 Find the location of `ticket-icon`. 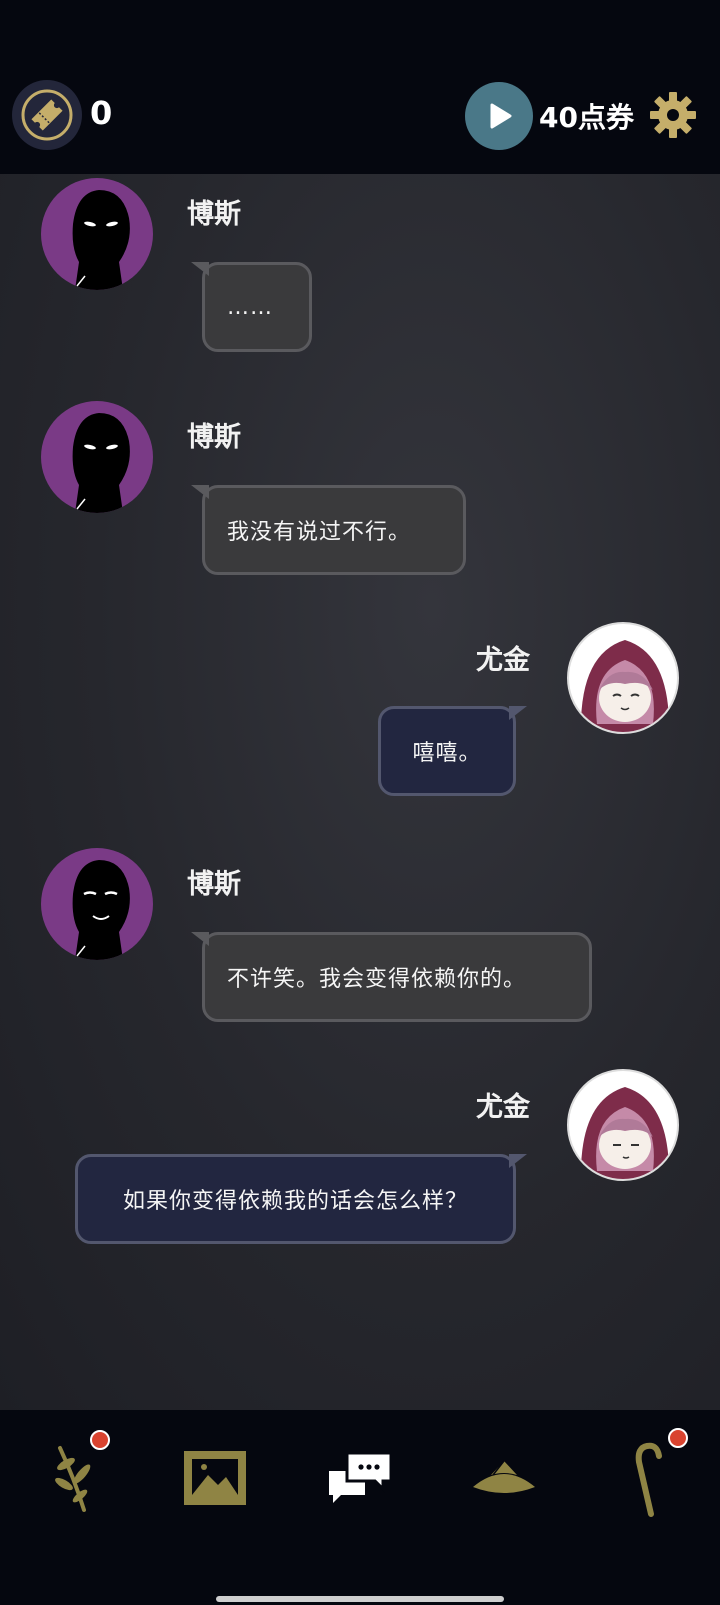

ticket-icon is located at coordinates (47, 115).